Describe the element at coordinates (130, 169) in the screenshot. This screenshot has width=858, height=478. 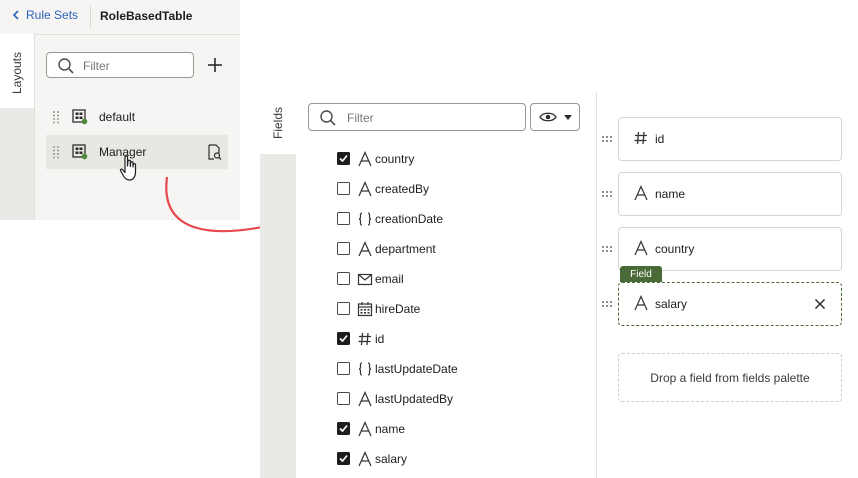
I see `pointer-hand-icon` at that location.